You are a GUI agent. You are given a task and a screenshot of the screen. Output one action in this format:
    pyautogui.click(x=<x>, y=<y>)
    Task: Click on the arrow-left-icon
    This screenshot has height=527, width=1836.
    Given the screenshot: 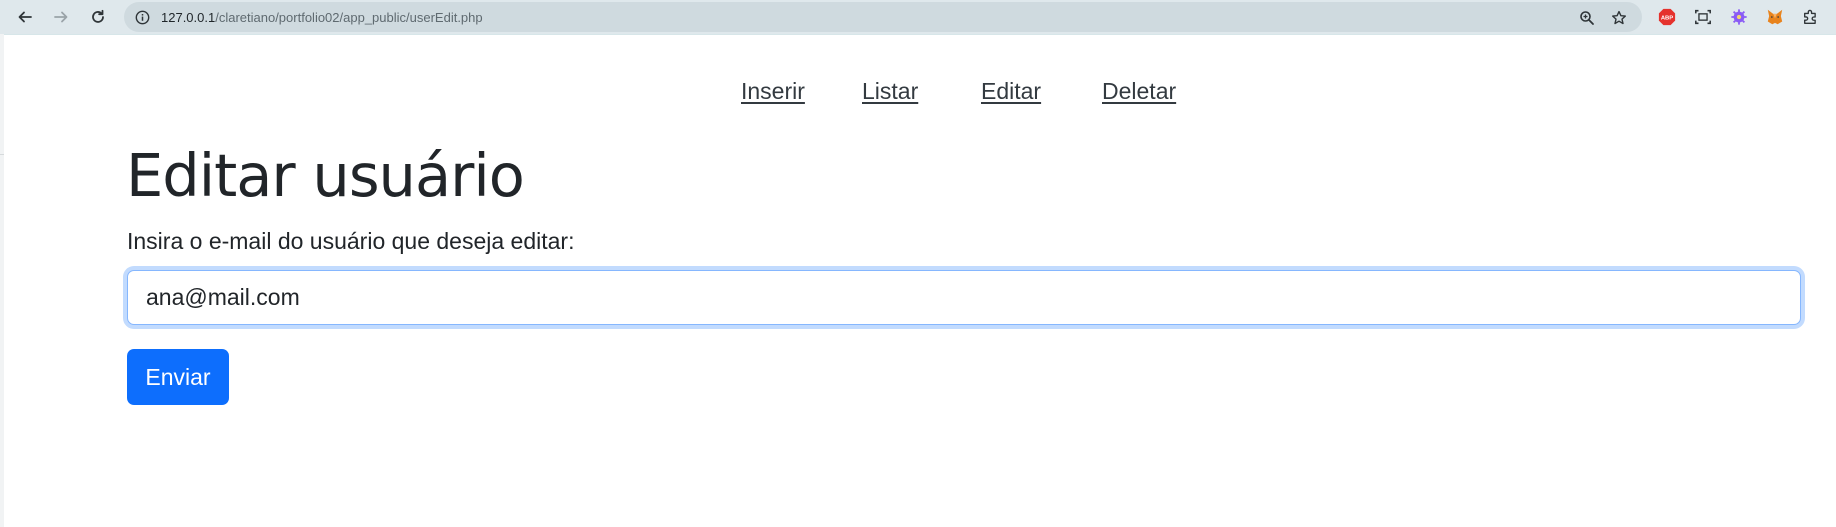 What is the action you would take?
    pyautogui.click(x=25, y=17)
    